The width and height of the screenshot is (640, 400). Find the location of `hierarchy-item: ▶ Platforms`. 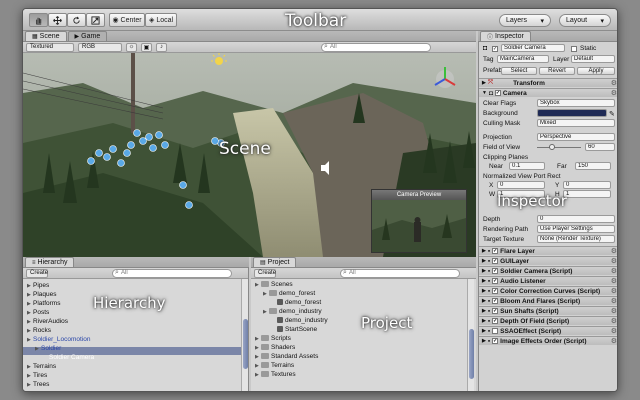

hierarchy-item: ▶ Platforms is located at coordinates (43, 303).